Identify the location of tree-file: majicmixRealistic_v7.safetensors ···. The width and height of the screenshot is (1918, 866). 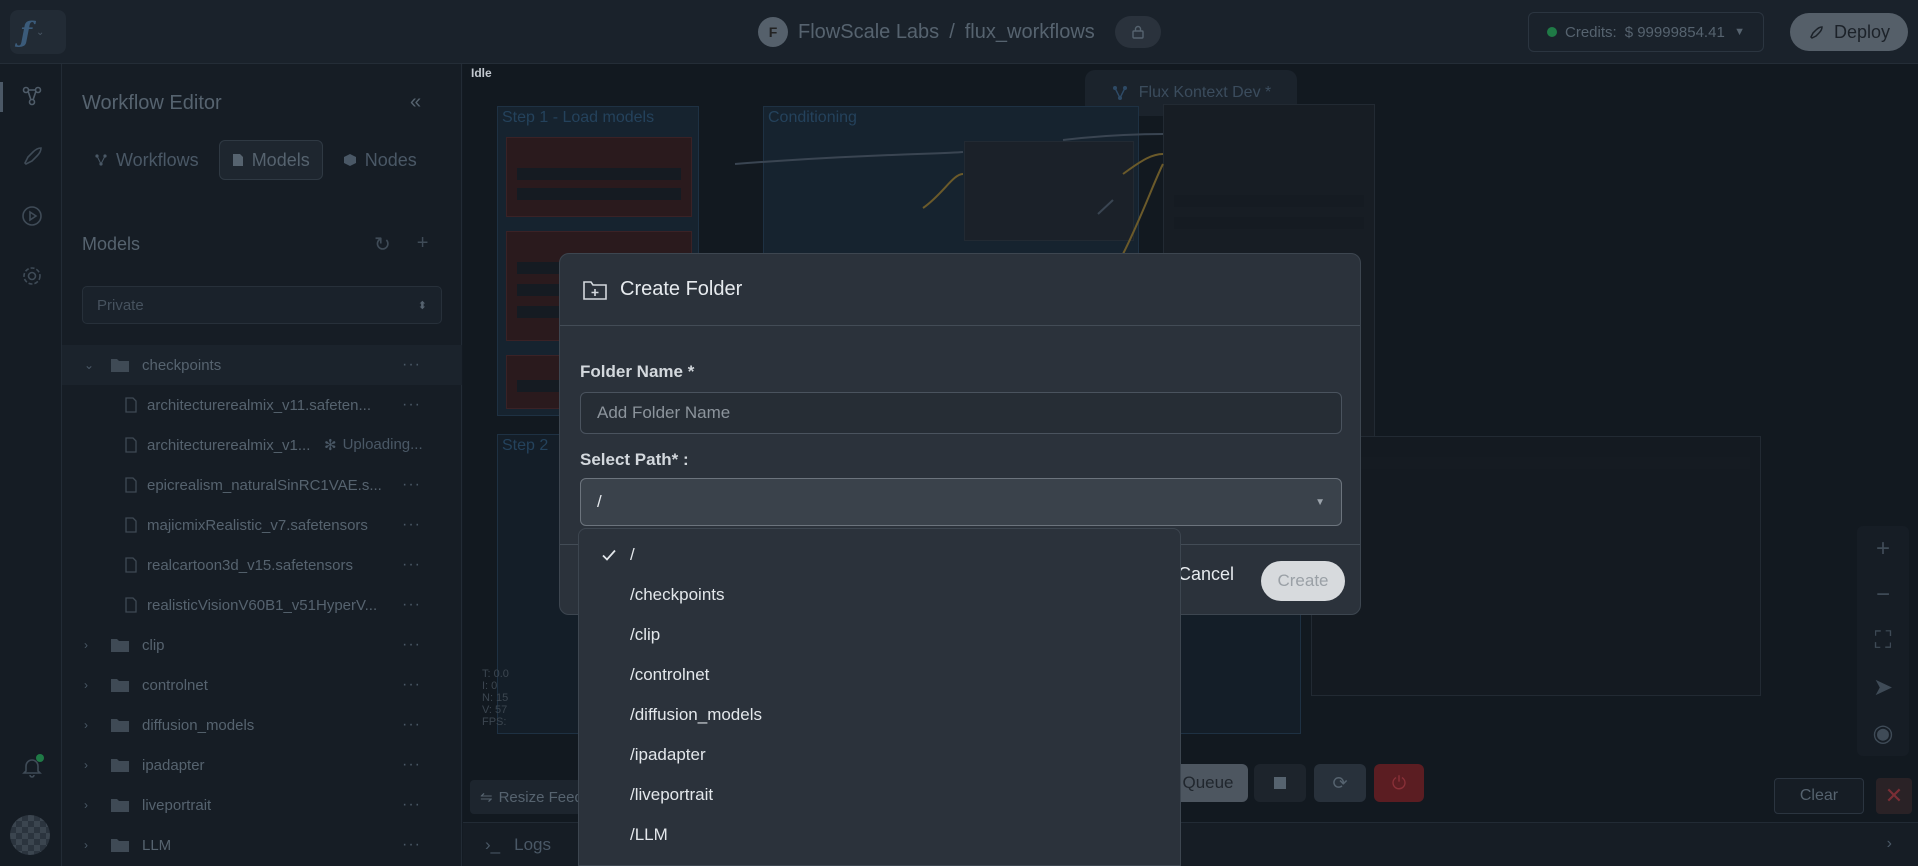
(262, 525).